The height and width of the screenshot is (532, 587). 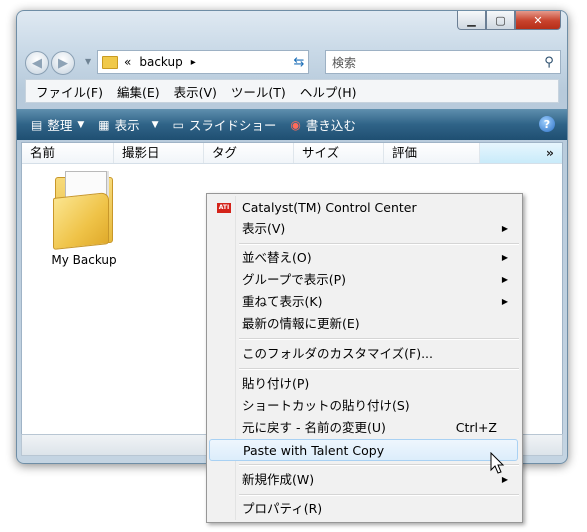 I want to click on folder-item: My Backup, so click(x=84, y=218).